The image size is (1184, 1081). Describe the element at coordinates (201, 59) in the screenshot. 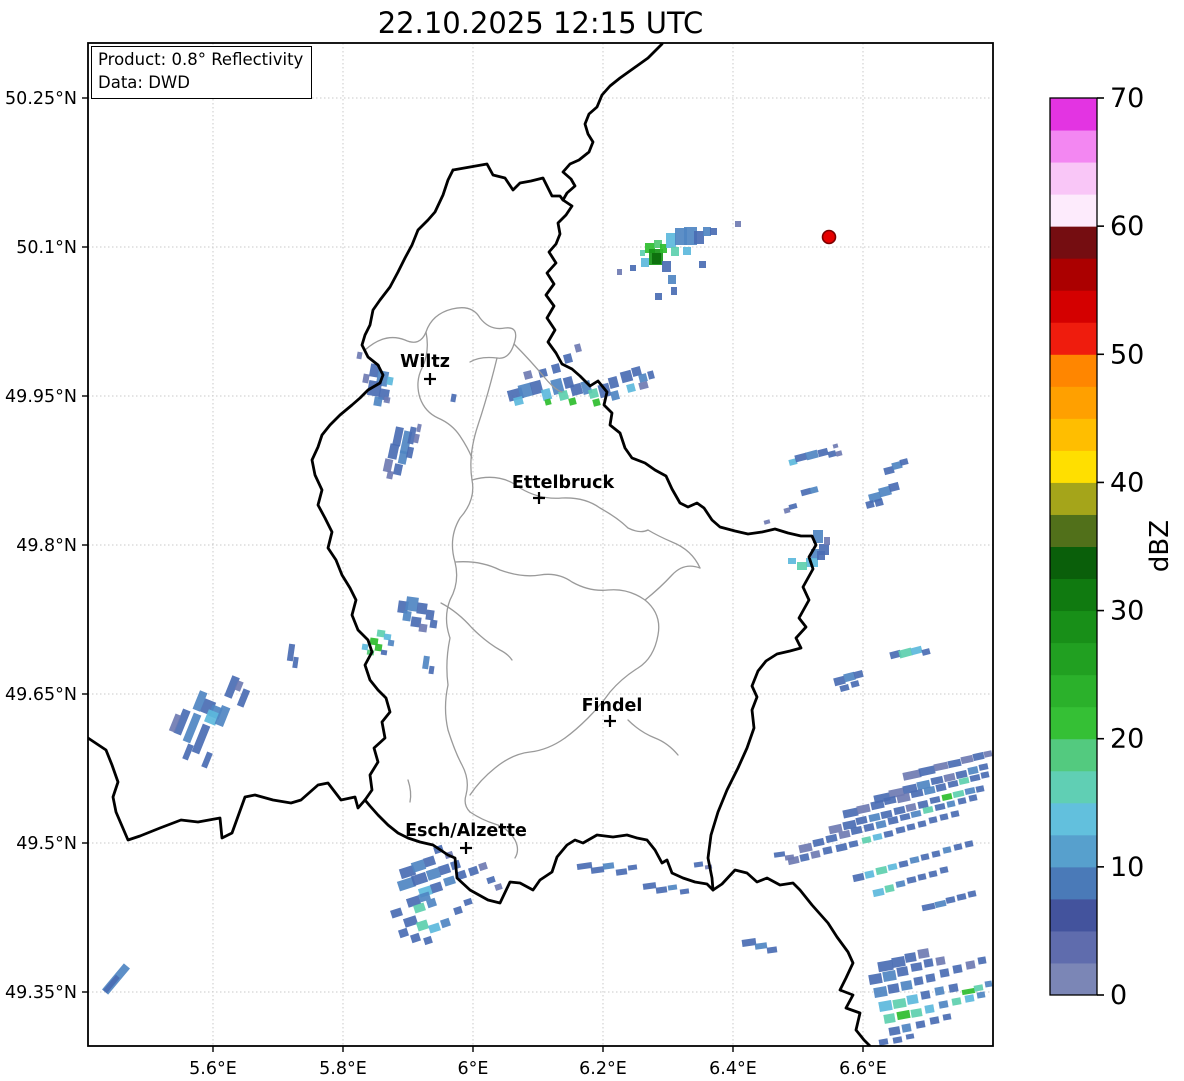

I see `product-label: Product: 0.8° Reflectivity` at that location.